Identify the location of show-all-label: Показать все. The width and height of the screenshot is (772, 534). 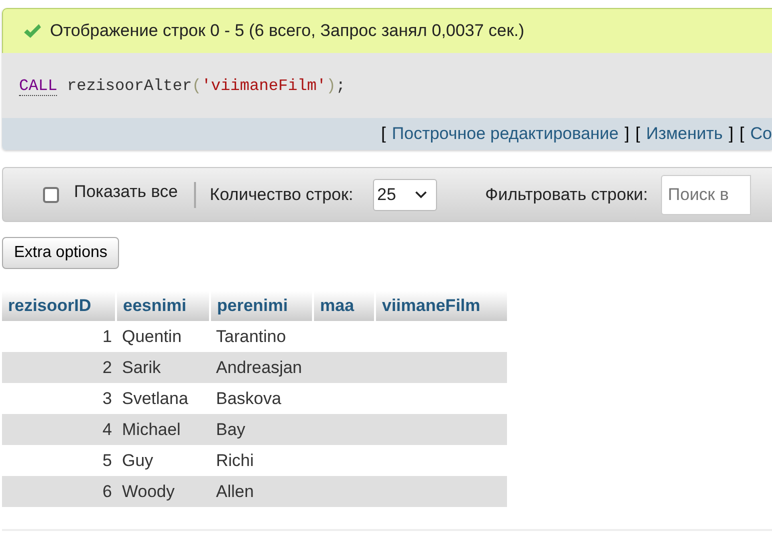
(126, 192).